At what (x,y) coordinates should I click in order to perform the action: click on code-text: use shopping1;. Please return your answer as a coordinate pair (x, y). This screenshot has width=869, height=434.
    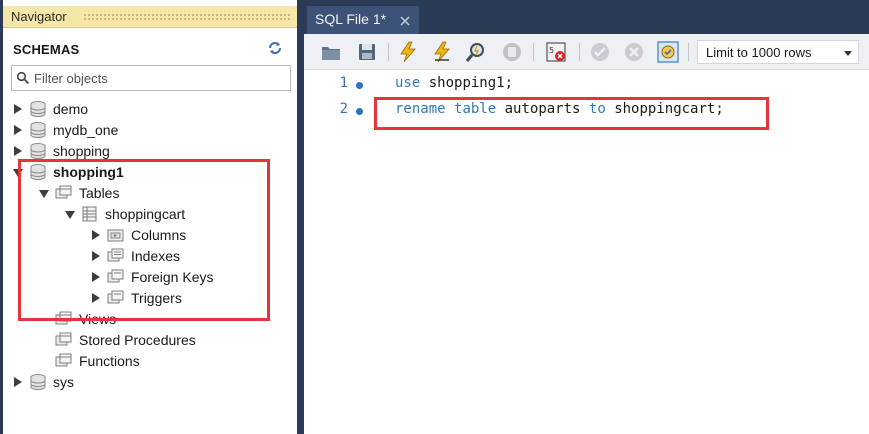
    Looking at the image, I should click on (454, 83).